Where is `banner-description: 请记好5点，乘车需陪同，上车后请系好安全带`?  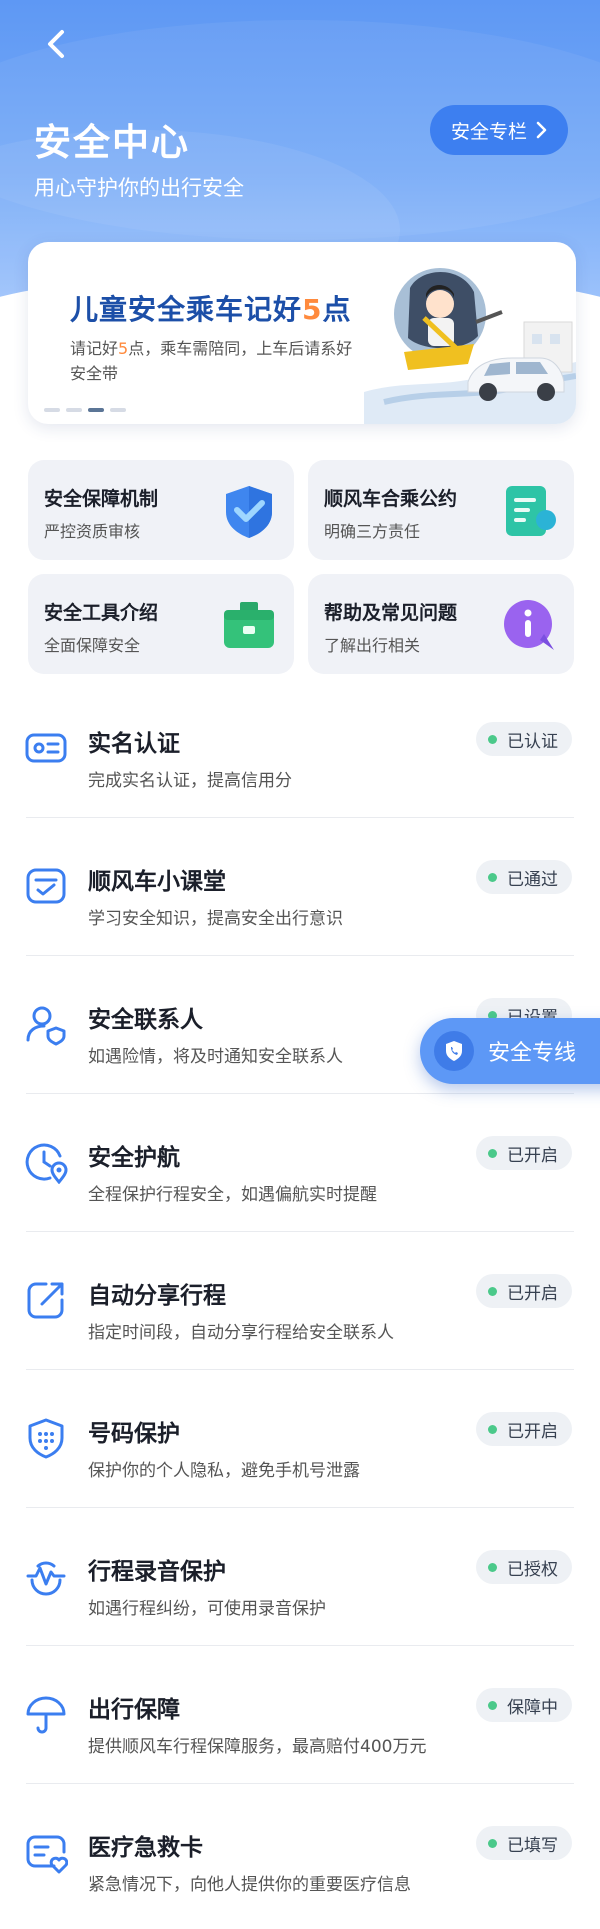
banner-description: 请记好5点，乘车需陪同，上车后请系好安全带 is located at coordinates (211, 361).